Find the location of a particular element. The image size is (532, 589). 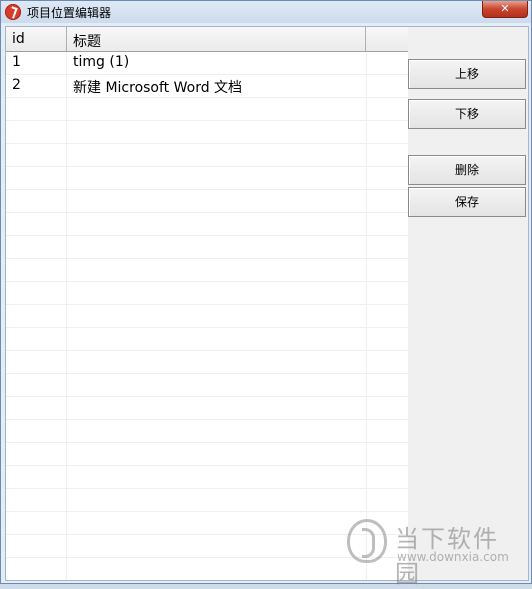

delete-button: 删除 is located at coordinates (467, 170).